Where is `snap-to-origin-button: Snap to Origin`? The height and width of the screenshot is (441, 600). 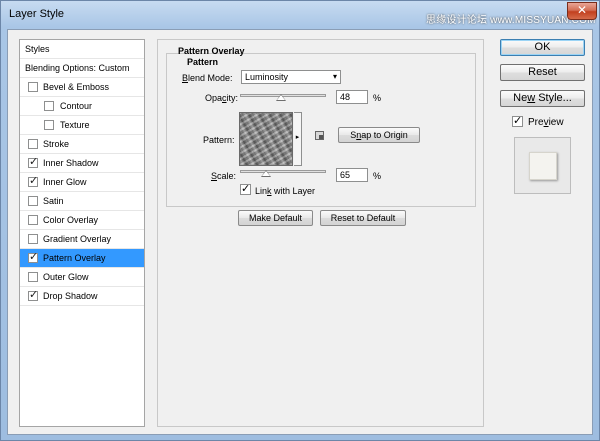
snap-to-origin-button: Snap to Origin is located at coordinates (379, 135).